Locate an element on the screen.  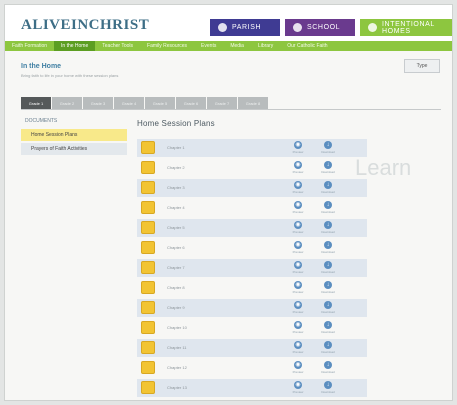
subnav-item: Faith Formation is located at coordinates (29, 46).